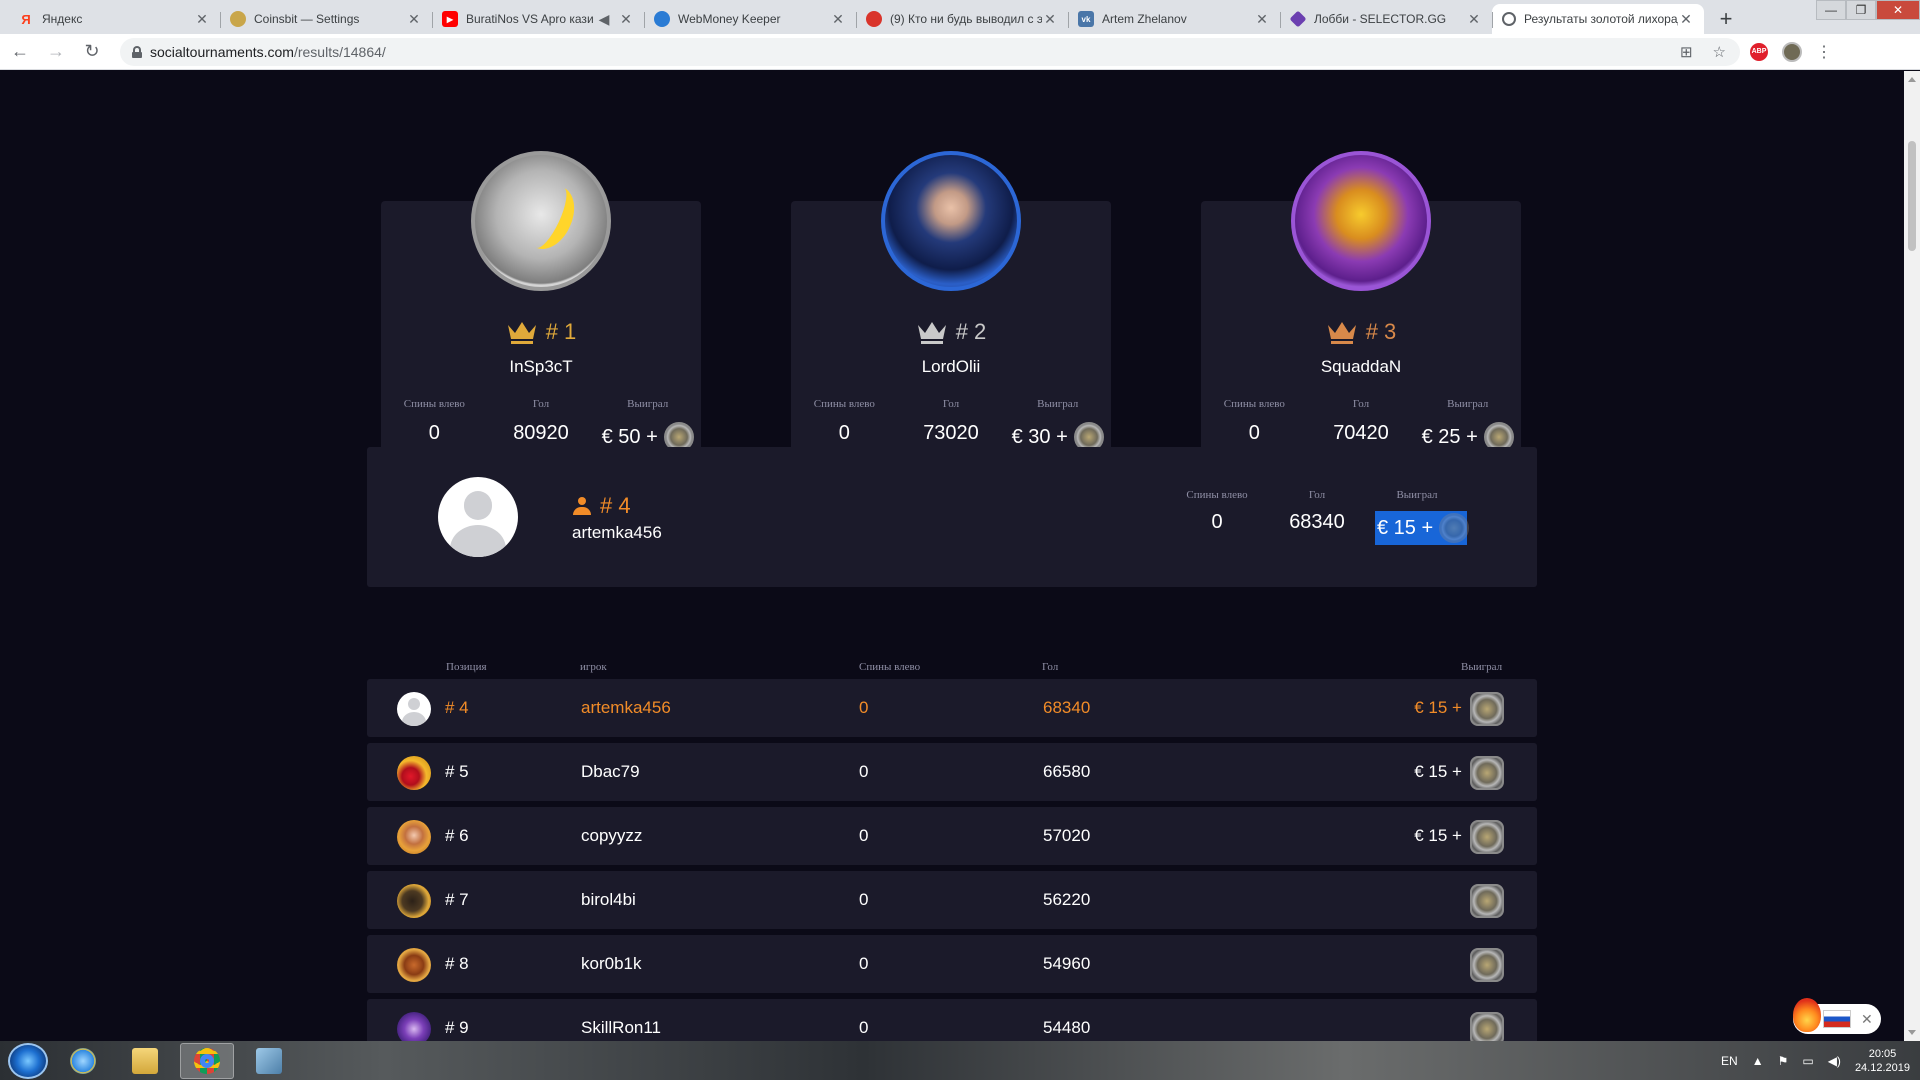  I want to click on tray-expand-icon: ▲, so click(1758, 1061).